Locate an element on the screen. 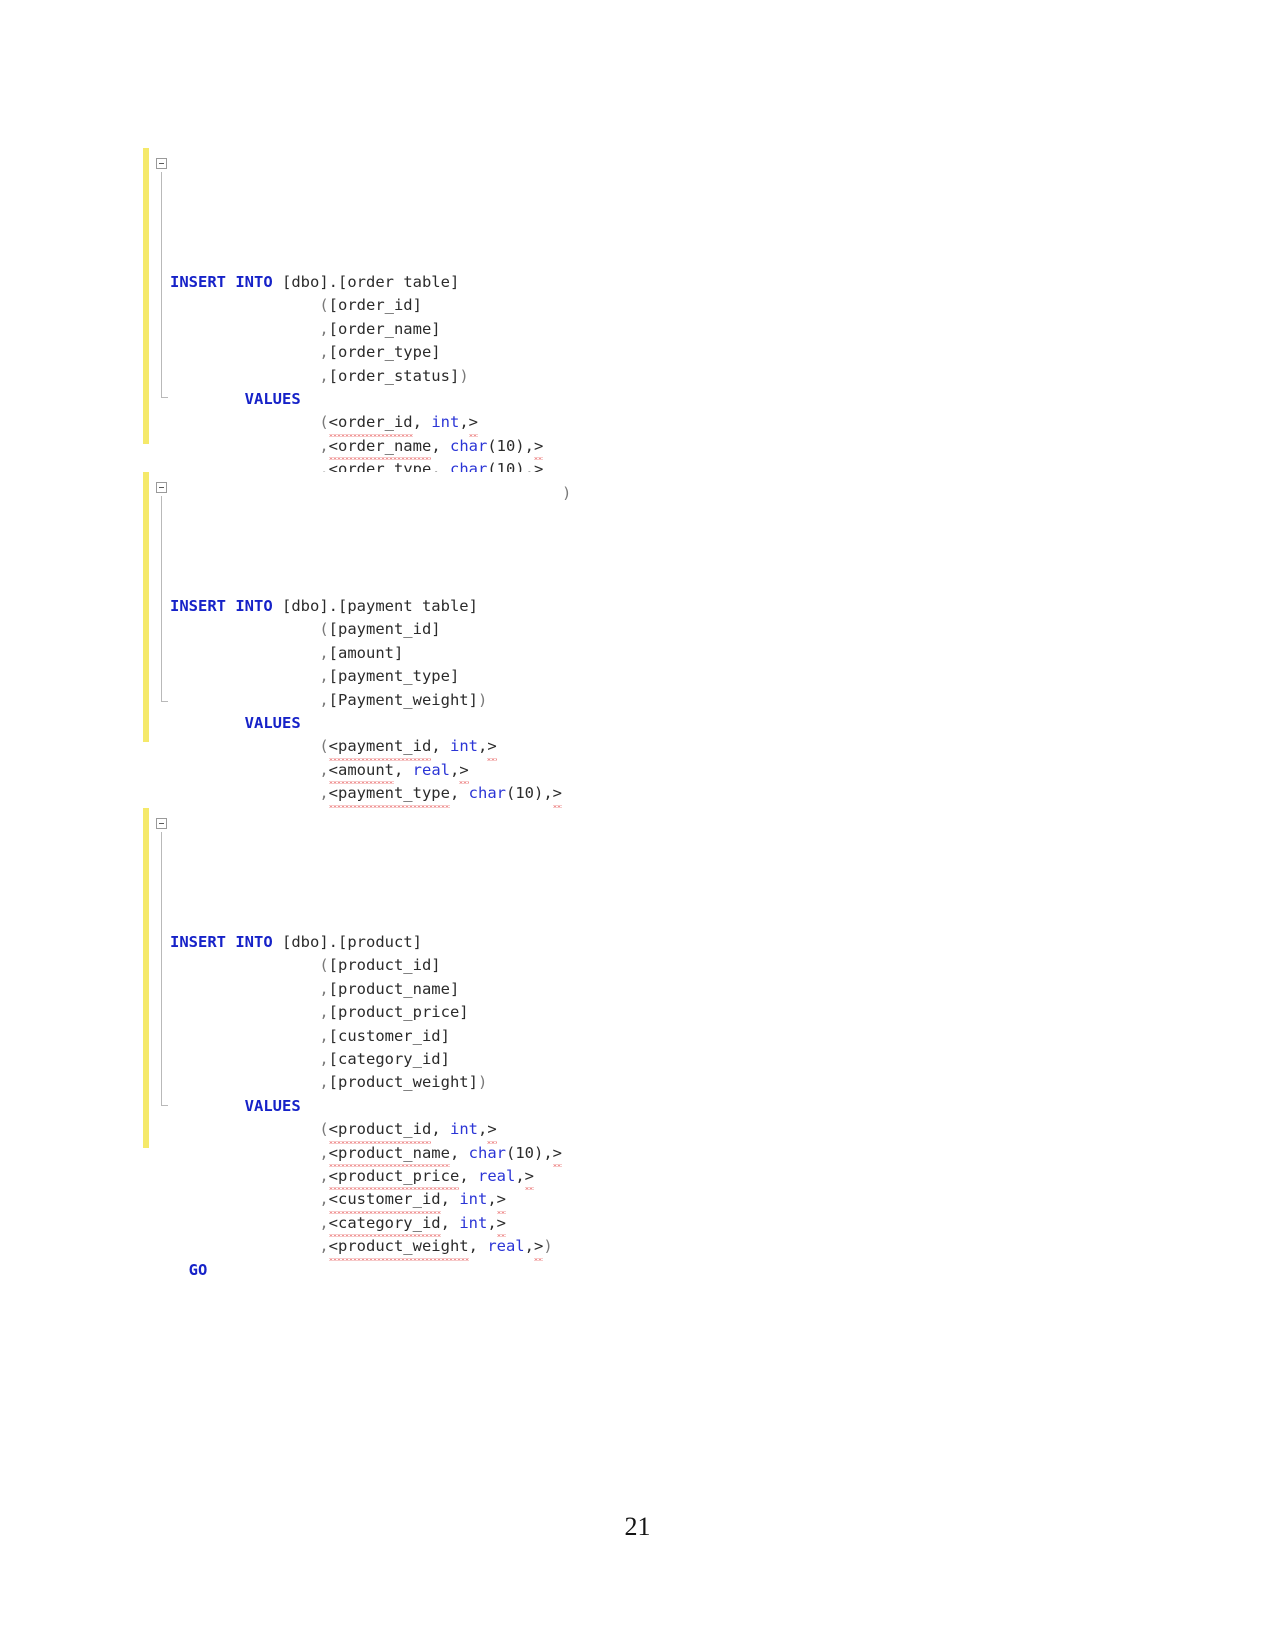 The width and height of the screenshot is (1275, 1651). code-line: INSERT INTO [dbo].[payment table] is located at coordinates (366, 606).